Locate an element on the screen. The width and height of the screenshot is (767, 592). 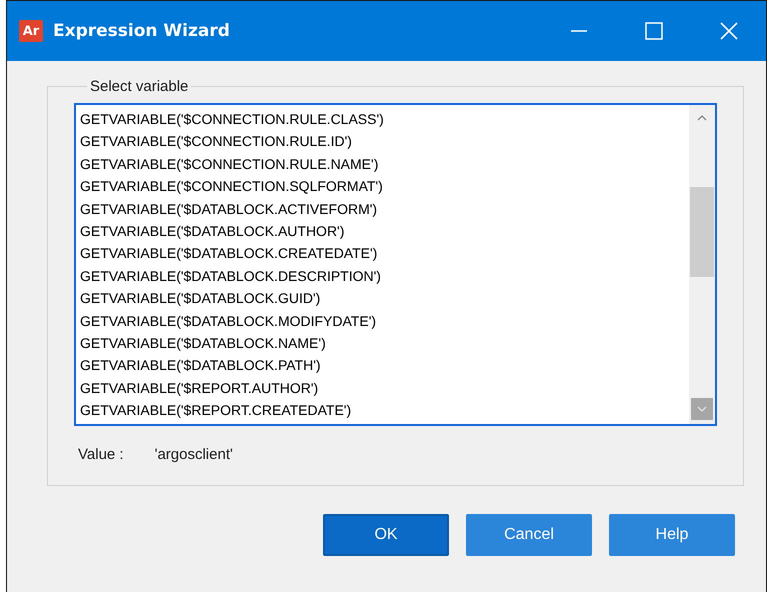
dialog-button: OK is located at coordinates (386, 535).